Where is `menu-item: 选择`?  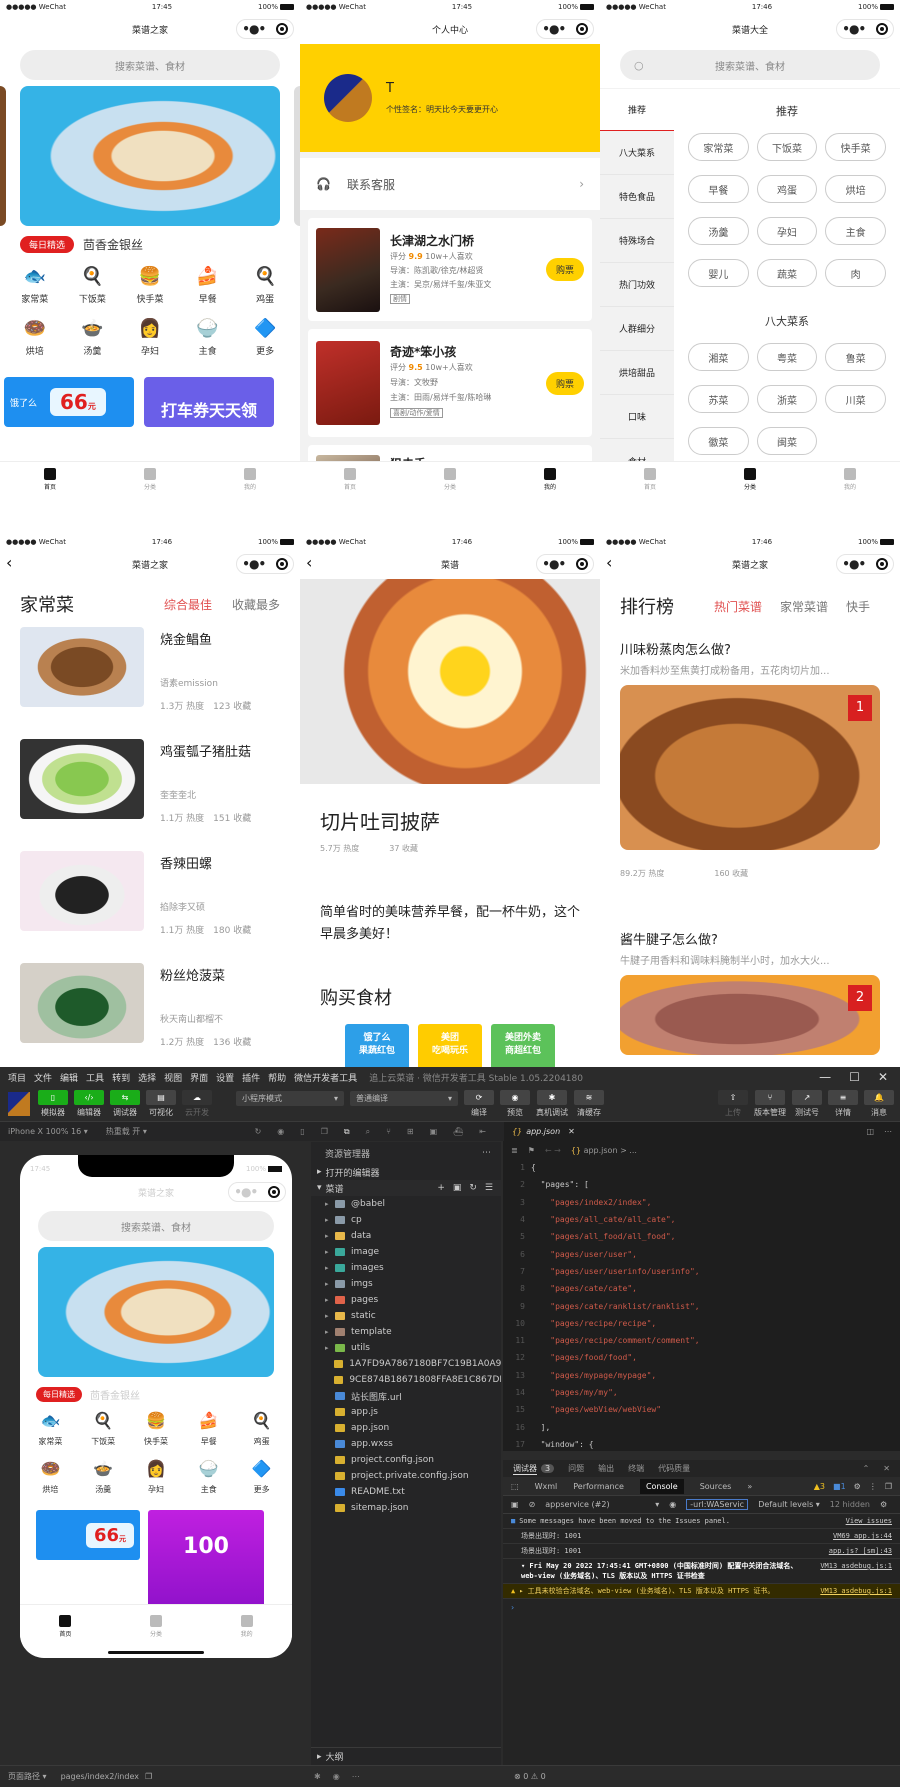 menu-item: 选择 is located at coordinates (147, 1077).